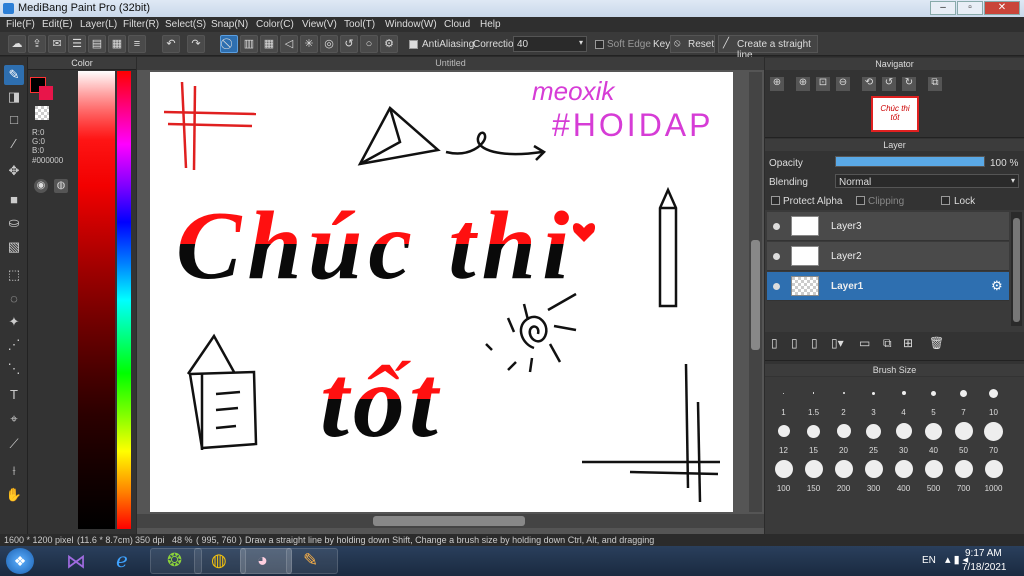 Image resolution: width=1024 pixels, height=576 pixels. I want to click on menu-view: View(V), so click(319, 24).